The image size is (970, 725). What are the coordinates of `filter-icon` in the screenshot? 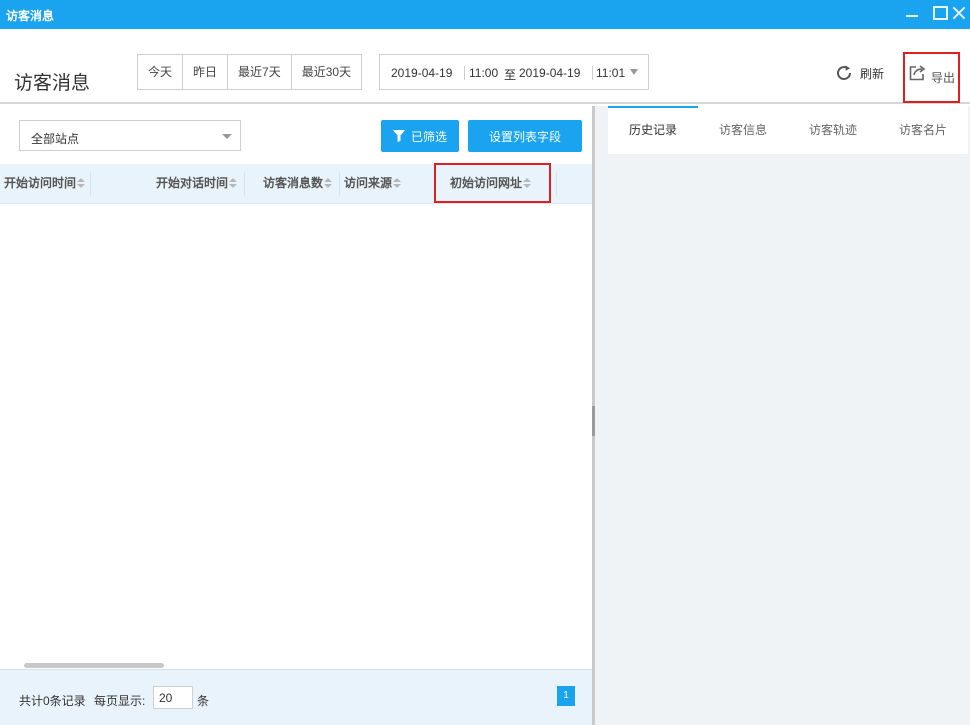 It's located at (398, 136).